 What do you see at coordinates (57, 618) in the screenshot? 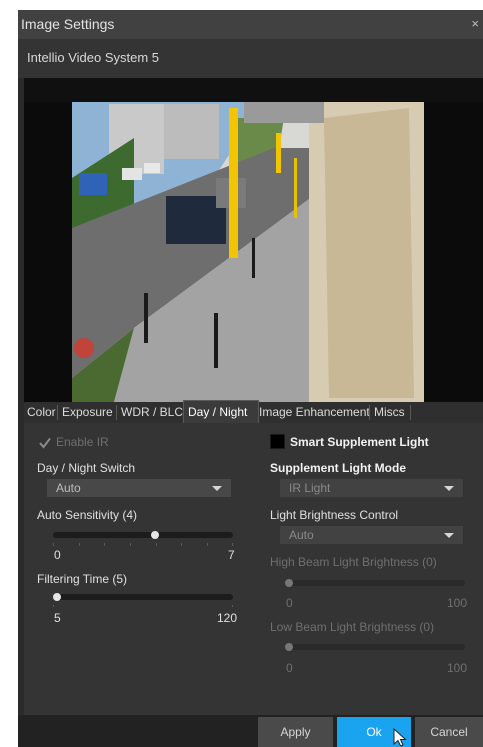
I see `filtering-time-min: 5` at bounding box center [57, 618].